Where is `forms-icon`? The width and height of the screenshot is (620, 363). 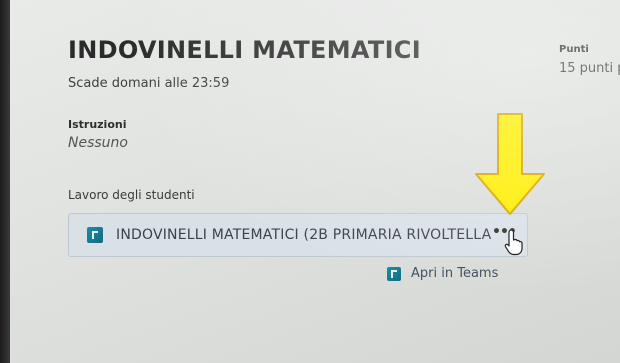
forms-icon is located at coordinates (95, 235).